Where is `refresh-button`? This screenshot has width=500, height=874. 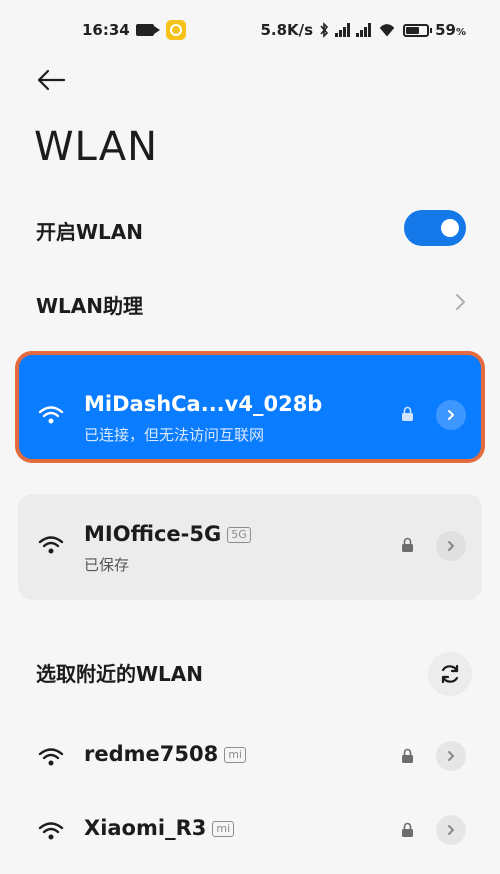 refresh-button is located at coordinates (450, 674).